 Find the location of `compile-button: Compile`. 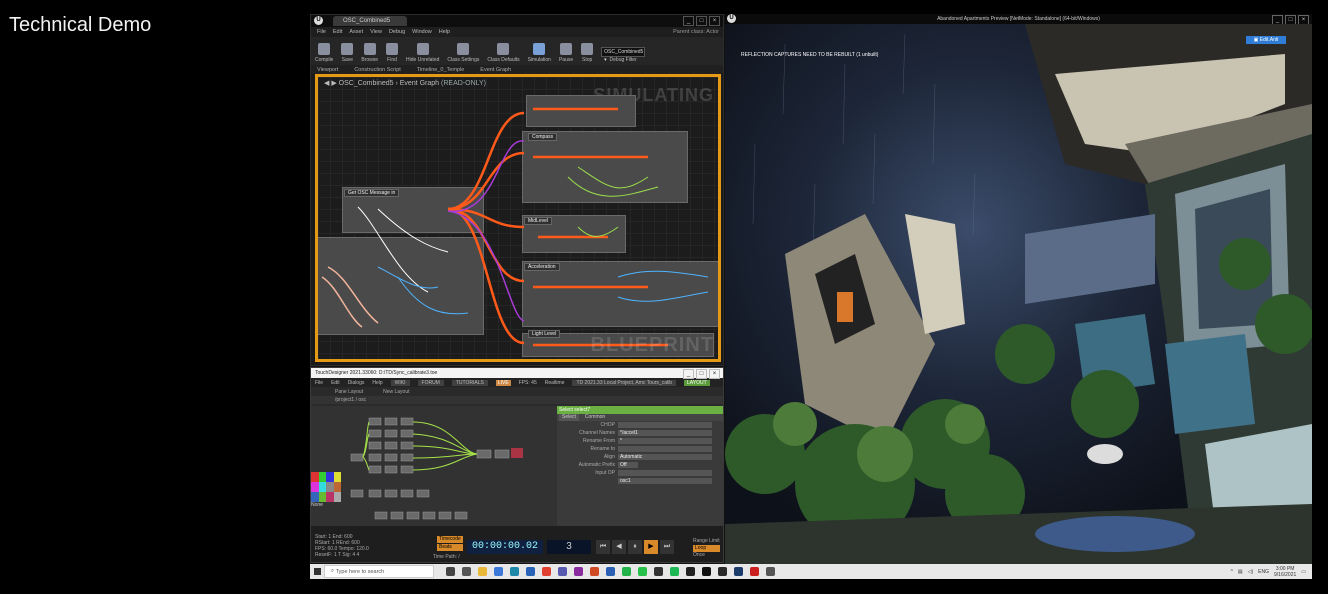

compile-button: Compile is located at coordinates (324, 53).